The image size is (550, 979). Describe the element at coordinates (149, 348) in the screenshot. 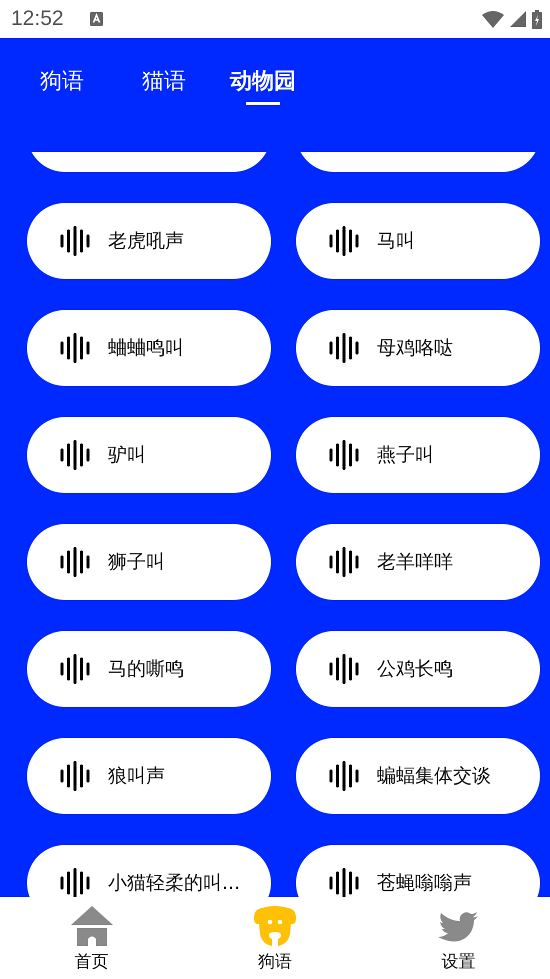

I see `sound-button: 蛐蛐鸣叫` at that location.